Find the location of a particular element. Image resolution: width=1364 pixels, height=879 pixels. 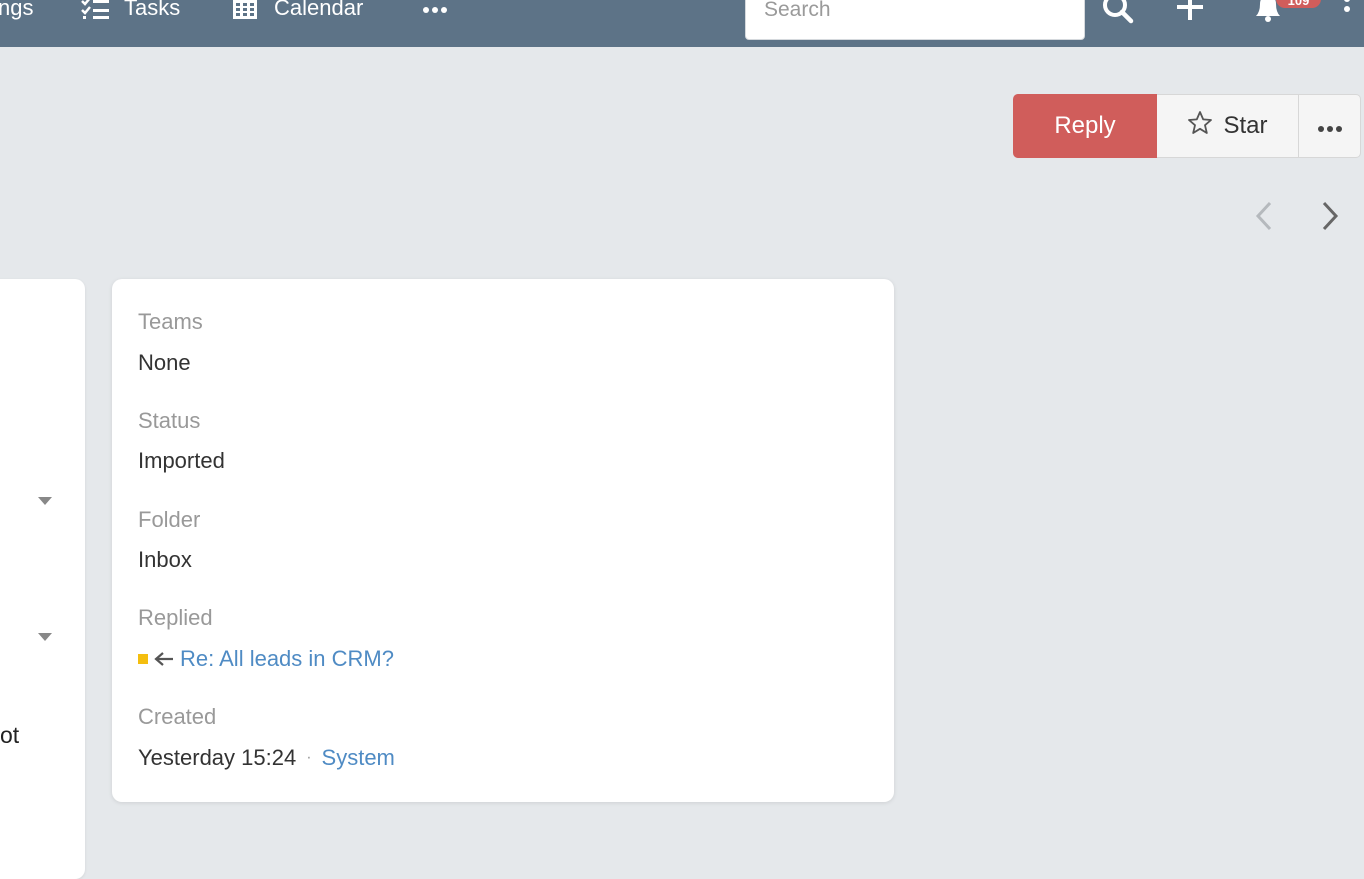

teams-value: None is located at coordinates (164, 362).